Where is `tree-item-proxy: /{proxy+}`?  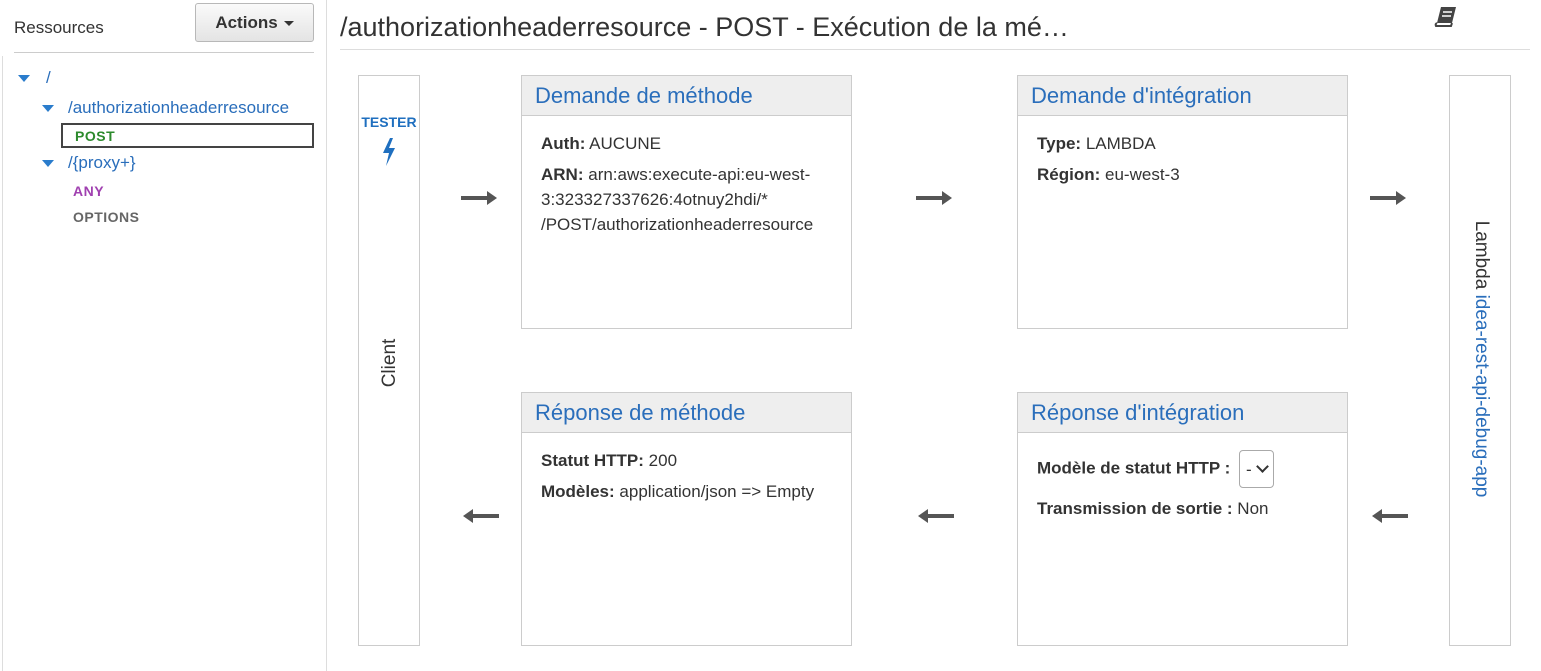
tree-item-proxy: /{proxy+} is located at coordinates (89, 163).